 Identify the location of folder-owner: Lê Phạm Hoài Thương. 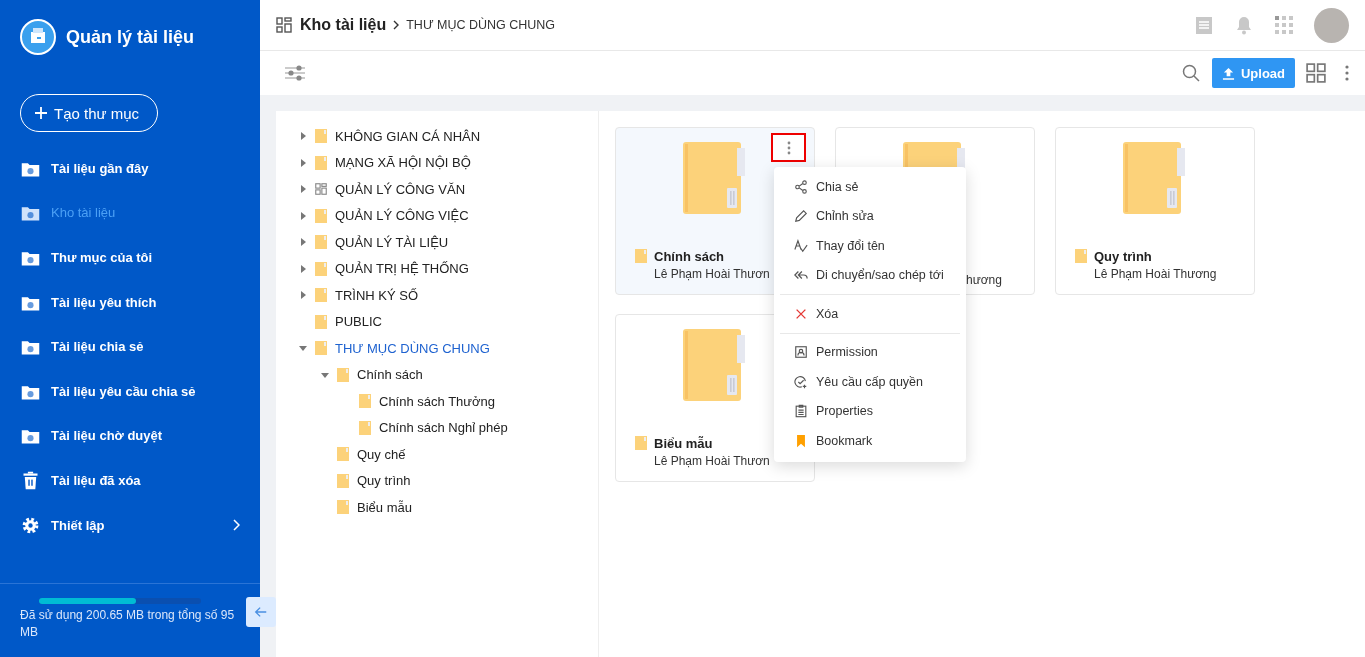
(1155, 274).